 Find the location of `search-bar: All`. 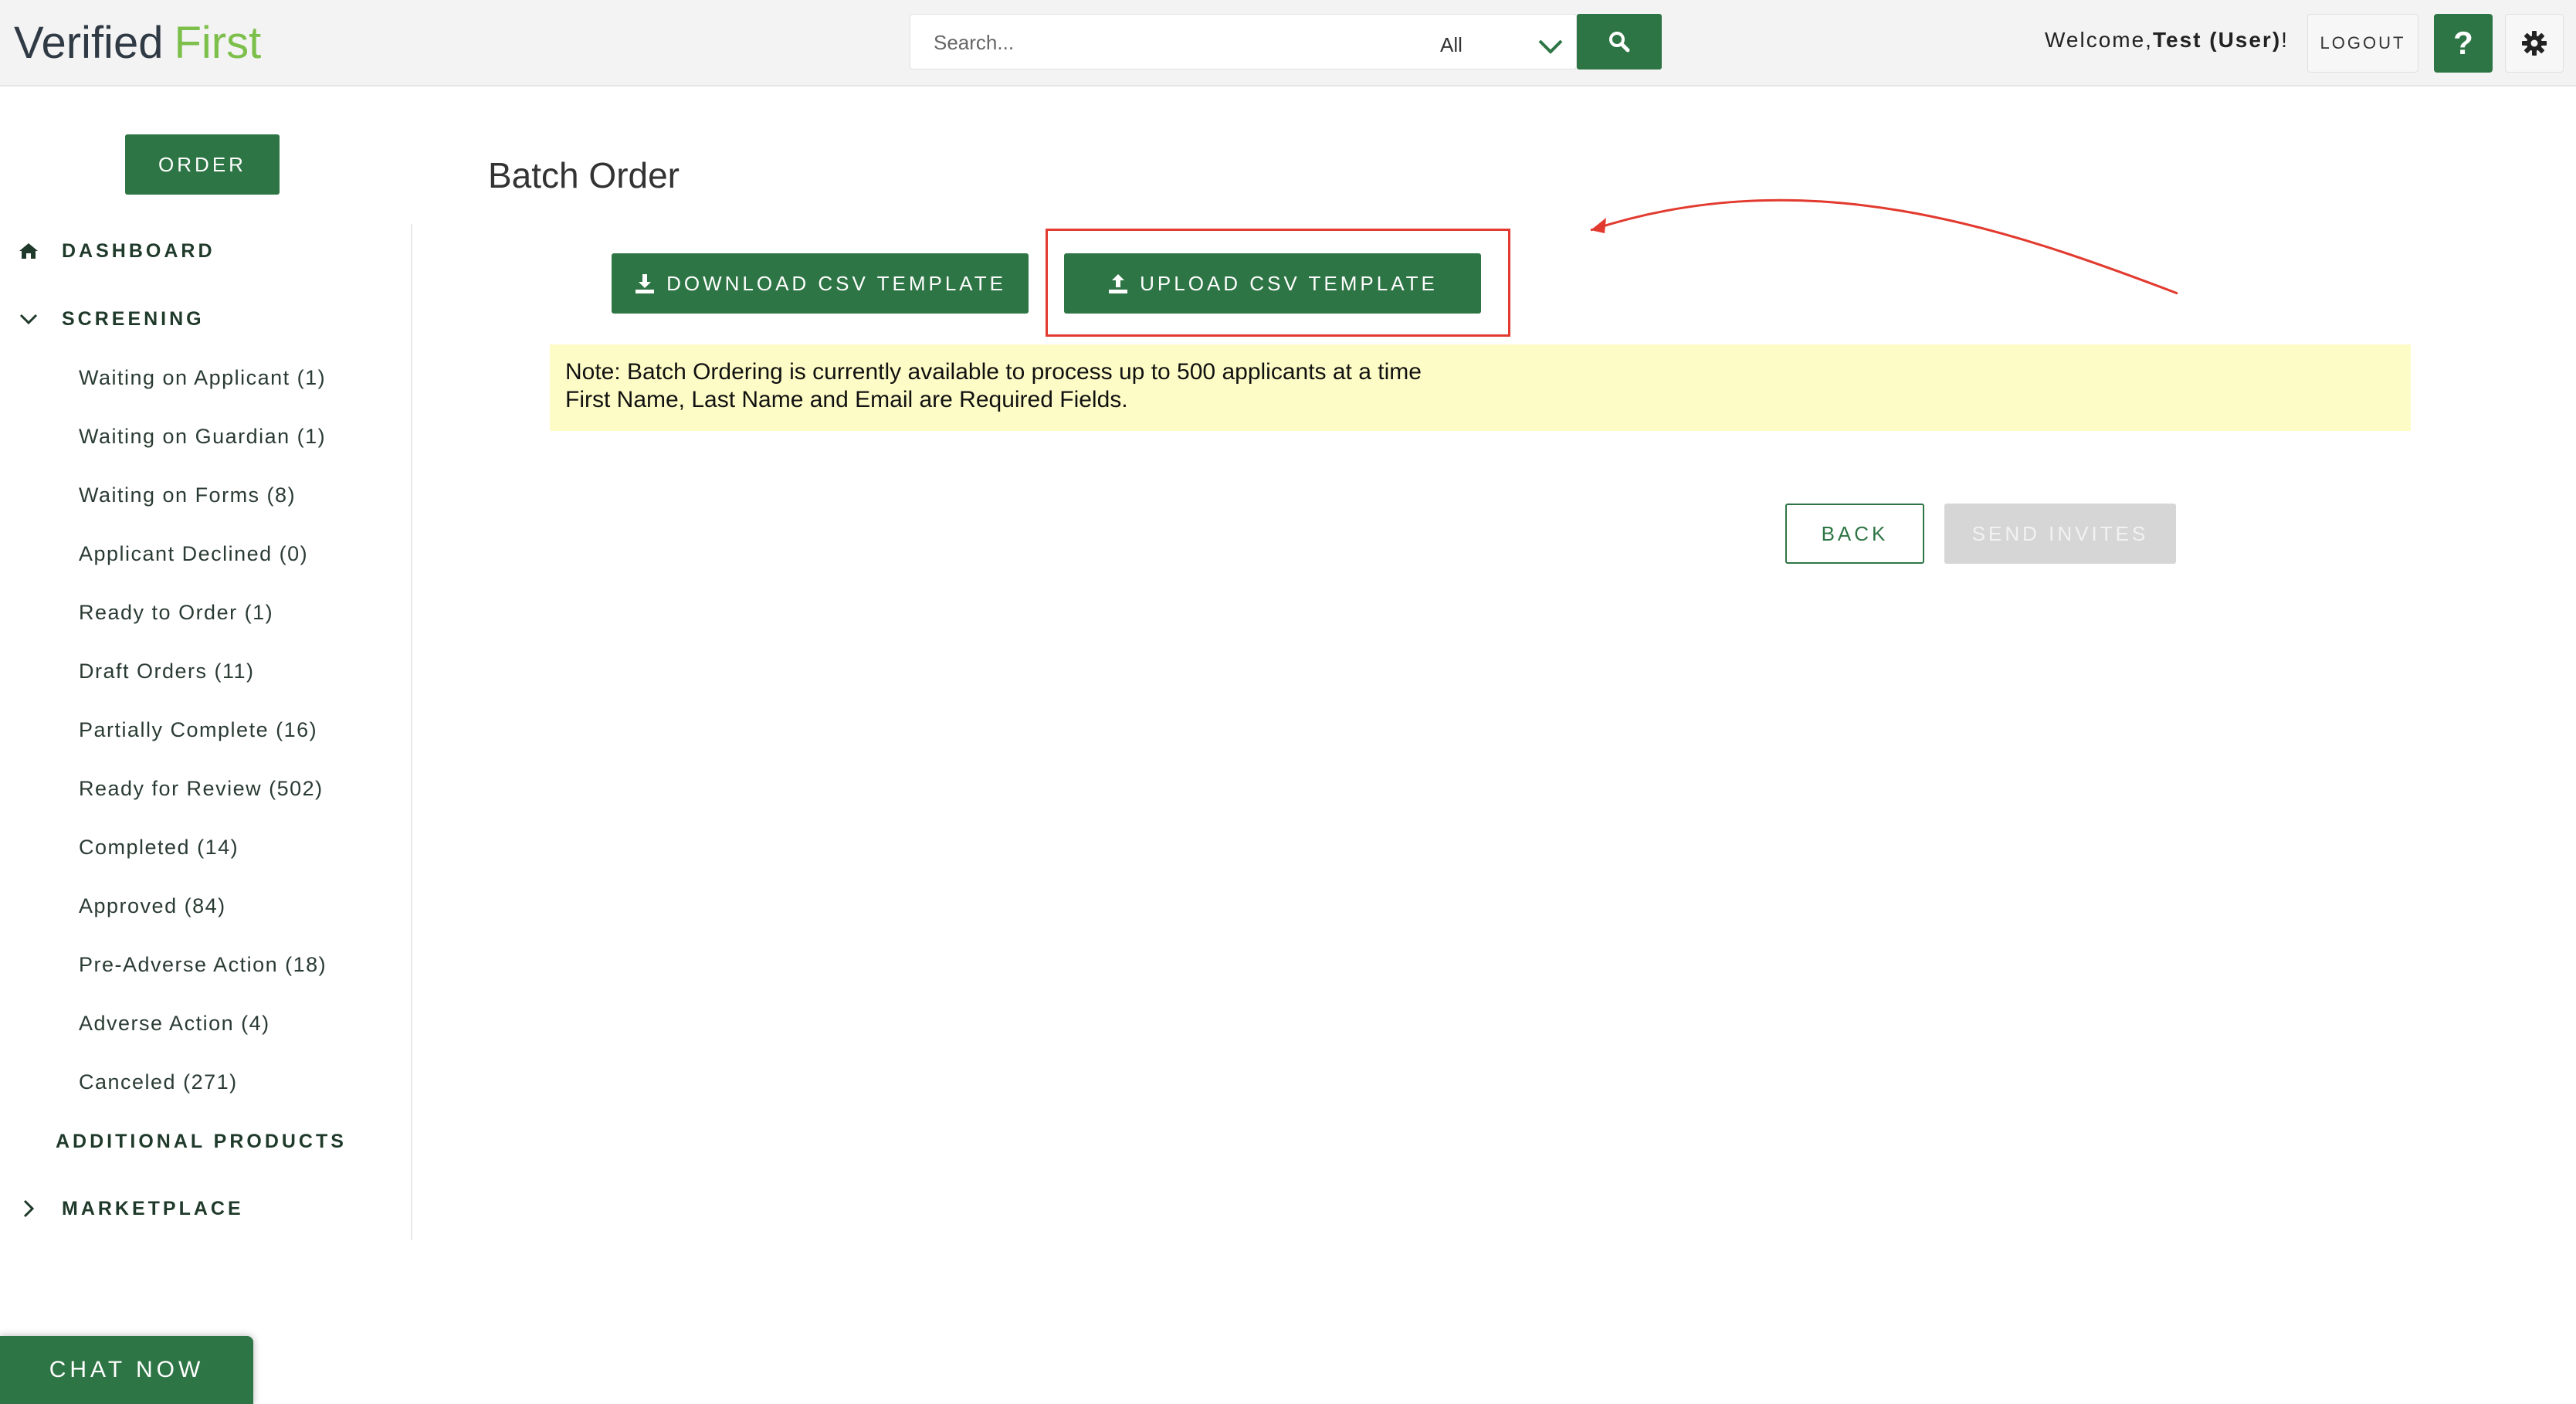

search-bar: All is located at coordinates (1243, 42).